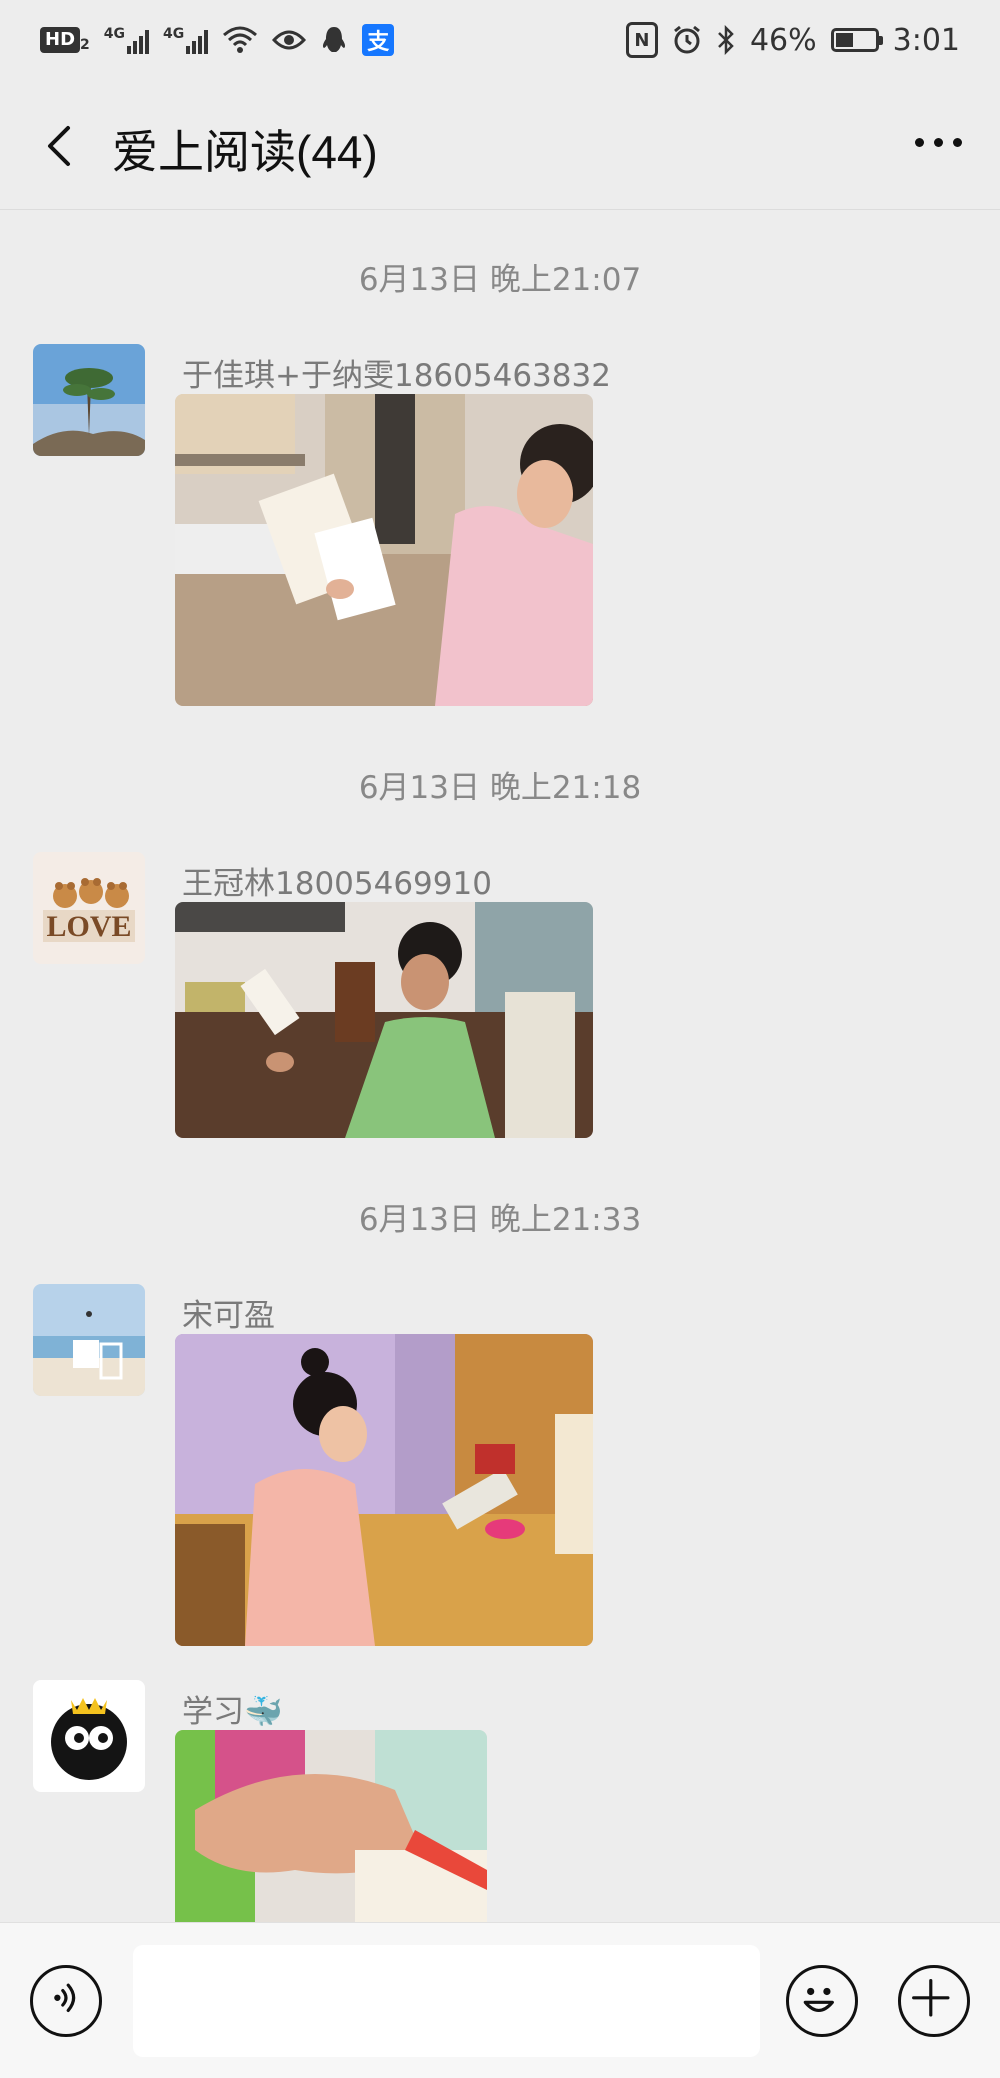 The image size is (1000, 2078). Describe the element at coordinates (89, 908) in the screenshot. I see `avatar: LOVE` at that location.